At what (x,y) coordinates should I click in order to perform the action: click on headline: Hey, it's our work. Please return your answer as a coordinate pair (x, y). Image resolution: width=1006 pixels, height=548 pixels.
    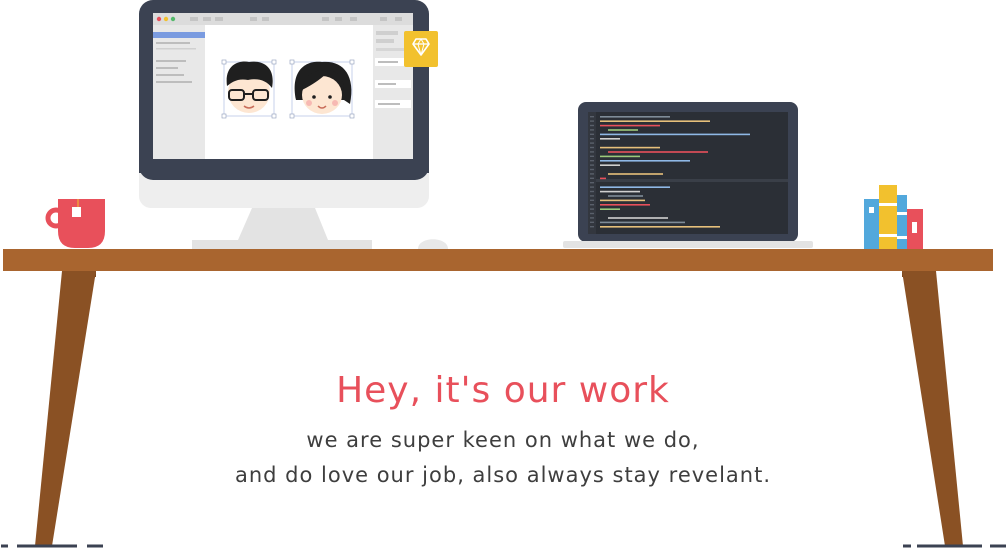
    Looking at the image, I should click on (503, 390).